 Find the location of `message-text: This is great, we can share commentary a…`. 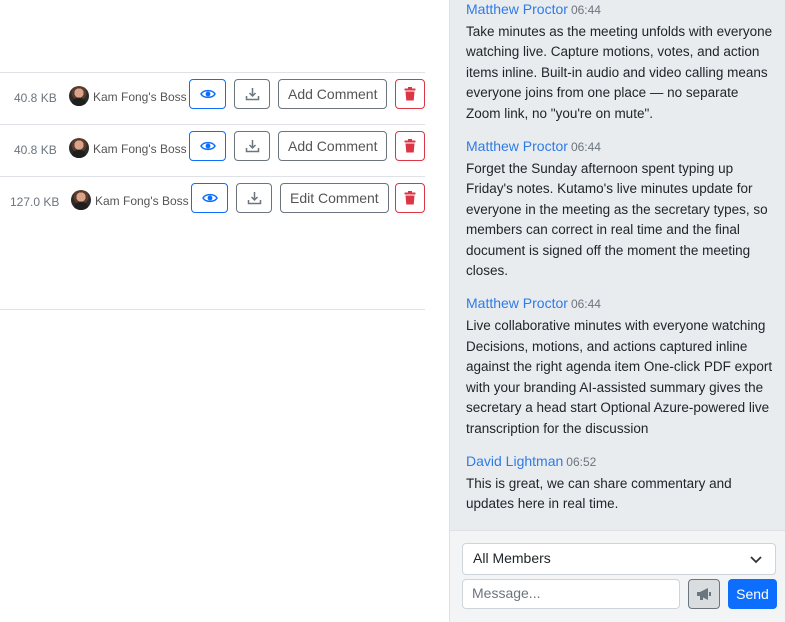

message-text: This is great, we can share commentary a… is located at coordinates (599, 493).